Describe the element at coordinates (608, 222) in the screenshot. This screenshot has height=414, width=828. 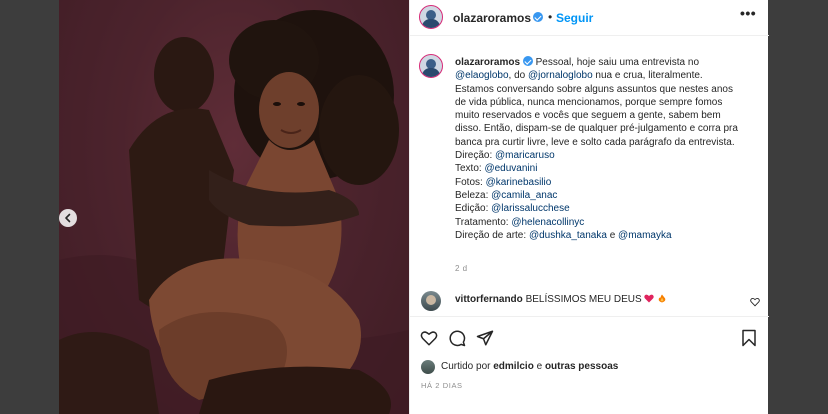
I see `caption-line: Tratamento: @helenacollinyc` at that location.